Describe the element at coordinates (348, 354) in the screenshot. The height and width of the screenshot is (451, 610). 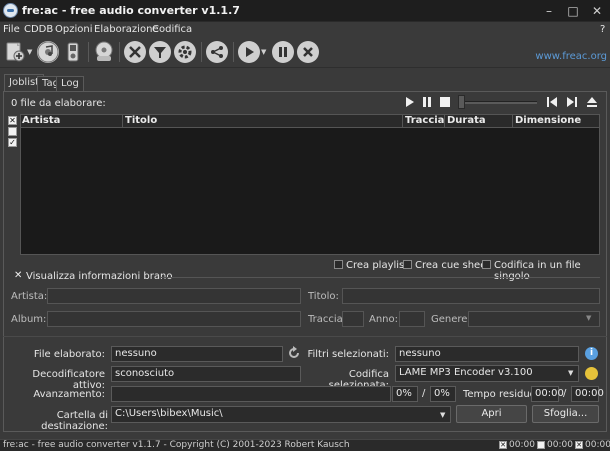
I see `filters-label: Filtri selezionati:` at that location.